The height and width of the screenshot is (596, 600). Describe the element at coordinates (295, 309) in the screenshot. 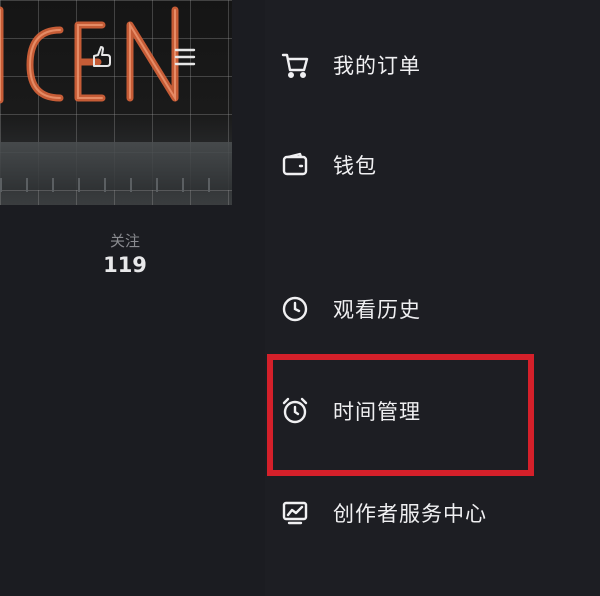

I see `clock-icon` at that location.